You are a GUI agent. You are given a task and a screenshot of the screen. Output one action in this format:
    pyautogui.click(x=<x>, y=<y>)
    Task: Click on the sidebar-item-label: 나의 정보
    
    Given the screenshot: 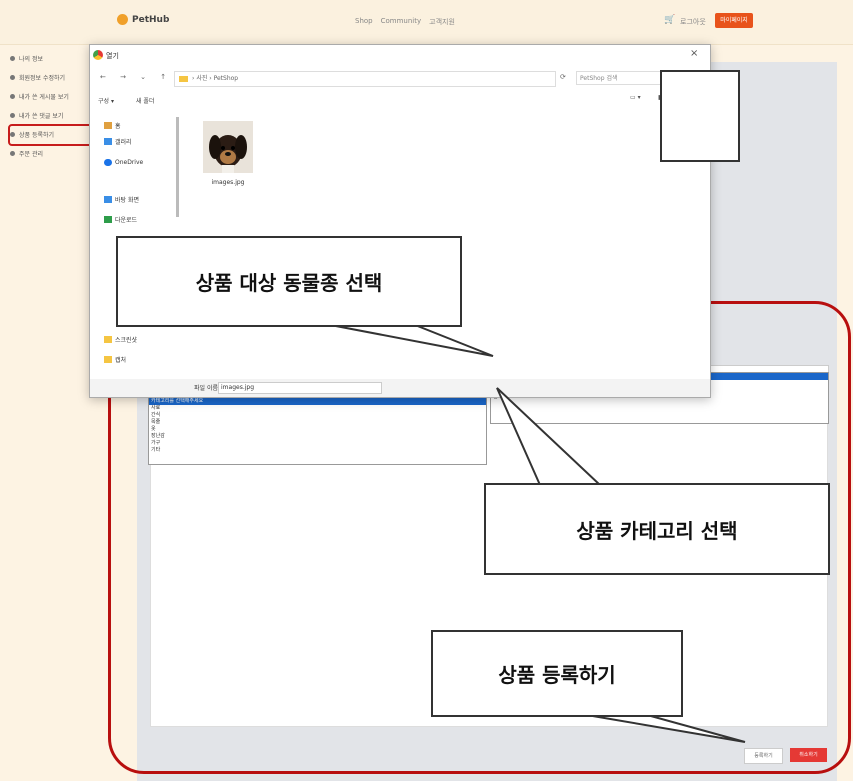 What is the action you would take?
    pyautogui.click(x=31, y=59)
    